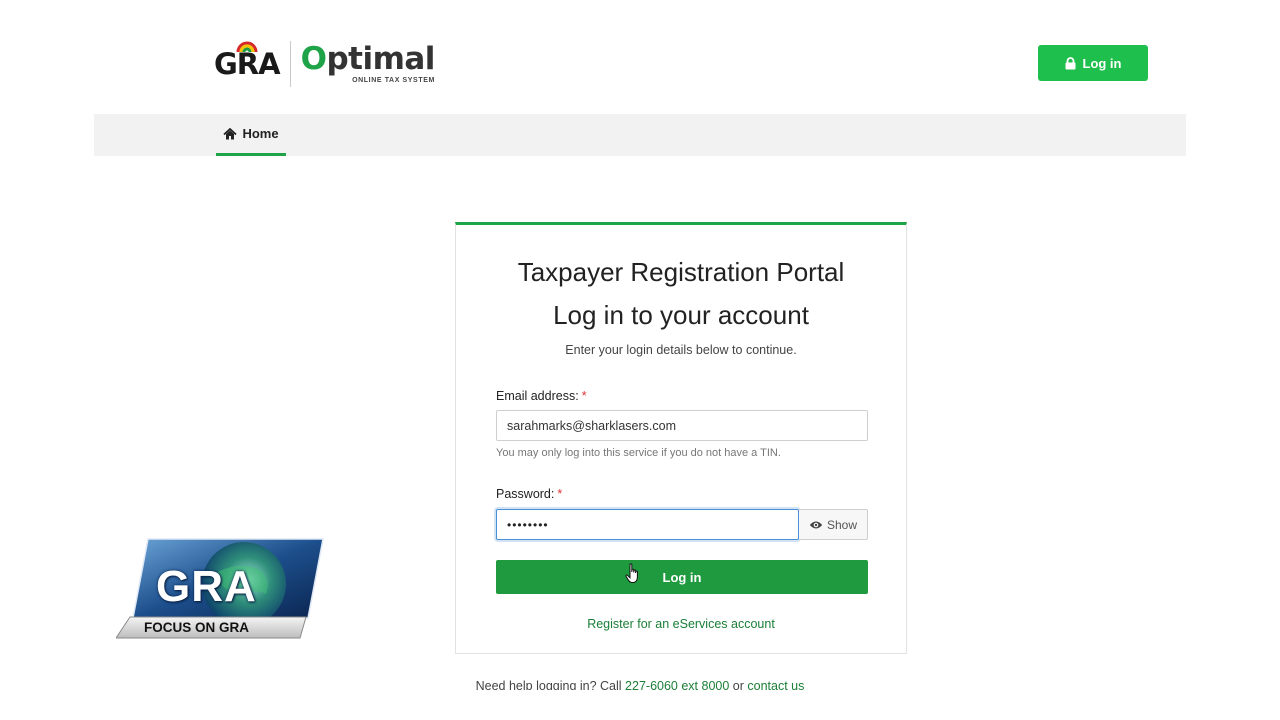 The image size is (1280, 720). I want to click on brand-logos: GRA Optimal ONLINE TAX SYSTEM, so click(324, 64).